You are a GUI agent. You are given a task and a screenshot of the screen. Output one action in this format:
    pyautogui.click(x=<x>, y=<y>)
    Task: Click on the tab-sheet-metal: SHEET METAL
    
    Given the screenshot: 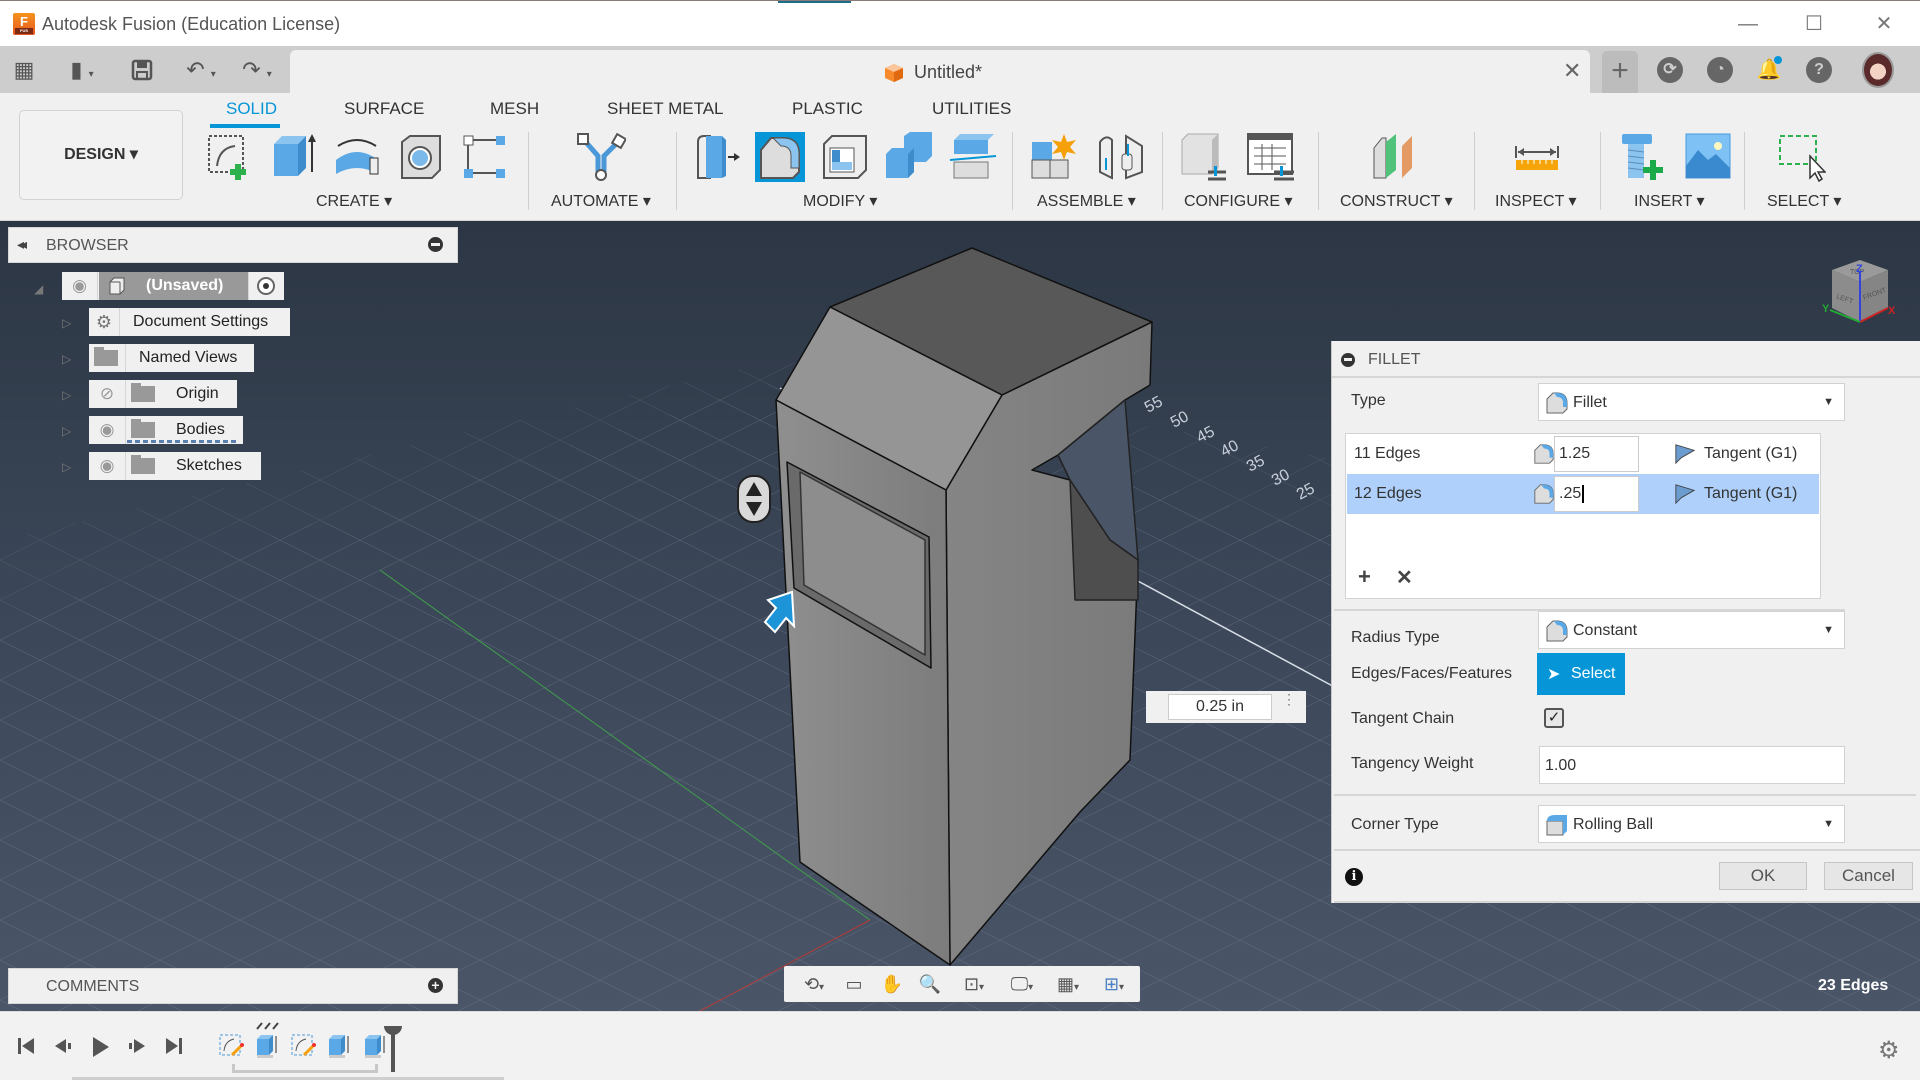 What is the action you would take?
    pyautogui.click(x=665, y=109)
    